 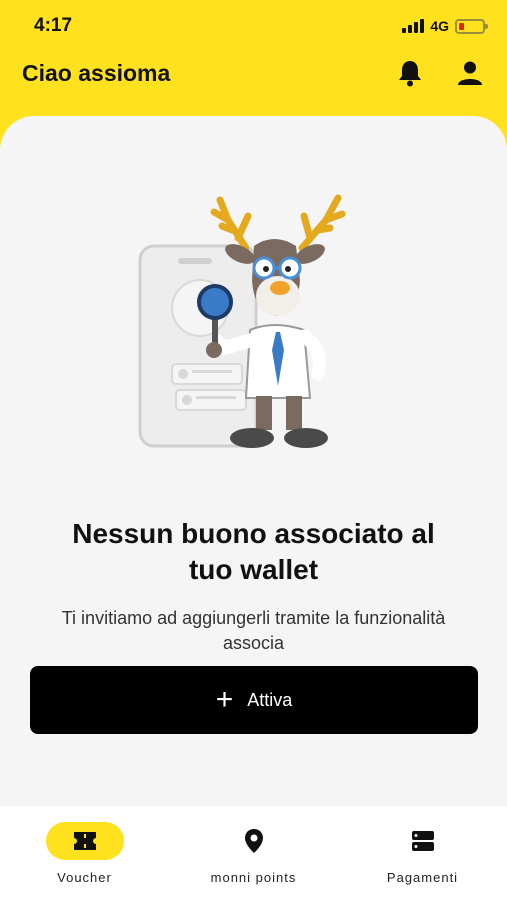 What do you see at coordinates (53, 25) in the screenshot?
I see `status-time: 4:17` at bounding box center [53, 25].